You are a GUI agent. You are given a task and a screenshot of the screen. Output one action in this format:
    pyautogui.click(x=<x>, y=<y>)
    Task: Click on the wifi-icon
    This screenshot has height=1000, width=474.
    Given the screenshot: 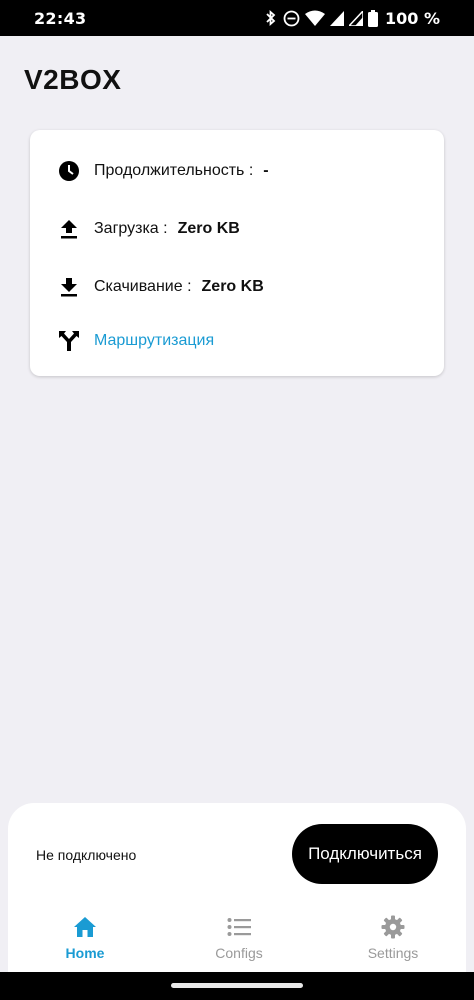 What is the action you would take?
    pyautogui.click(x=315, y=18)
    